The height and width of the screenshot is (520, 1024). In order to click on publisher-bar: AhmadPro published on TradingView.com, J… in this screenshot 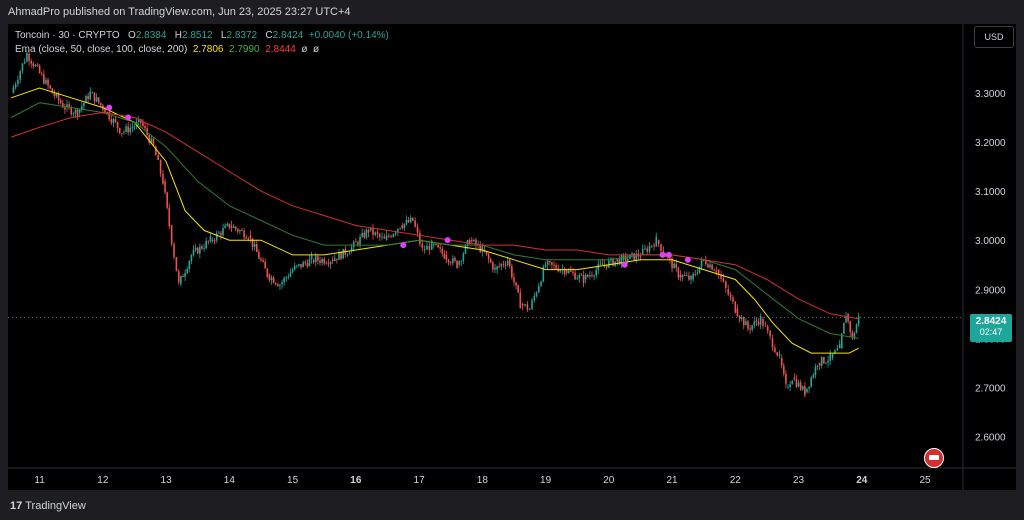, I will do `click(512, 12)`.